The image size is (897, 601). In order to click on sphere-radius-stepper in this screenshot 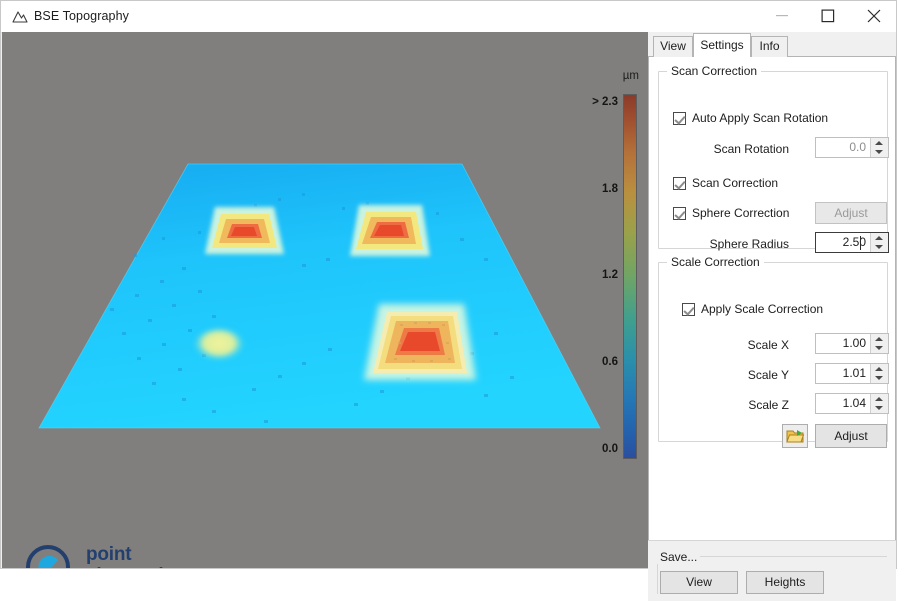, I will do `click(879, 242)`.